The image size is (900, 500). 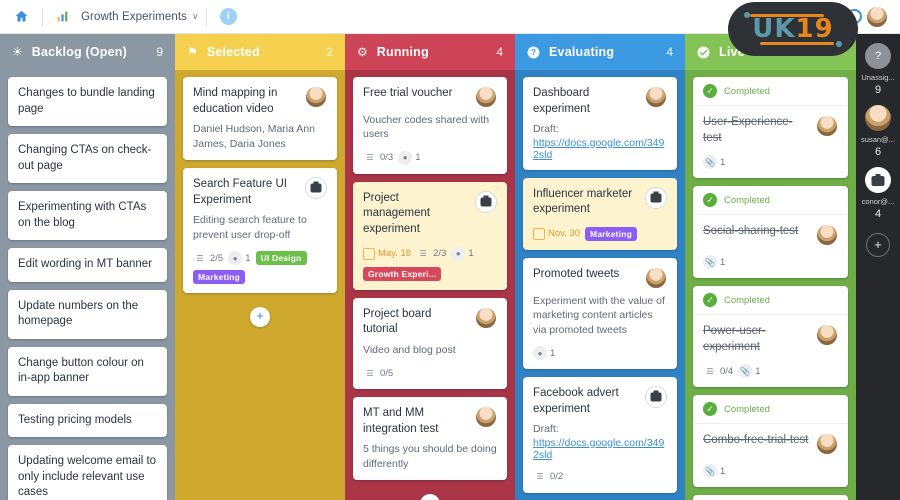 What do you see at coordinates (87, 265) in the screenshot?
I see `card: Edit wording in MT banner` at bounding box center [87, 265].